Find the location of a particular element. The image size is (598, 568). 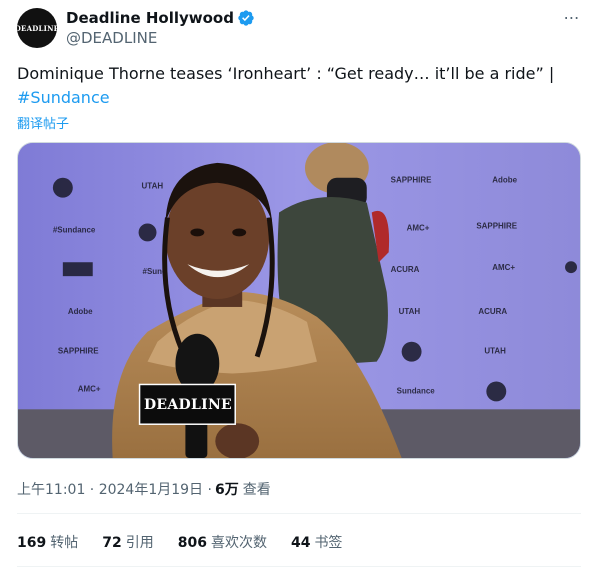

quotes-label: 引用 is located at coordinates (139, 543).